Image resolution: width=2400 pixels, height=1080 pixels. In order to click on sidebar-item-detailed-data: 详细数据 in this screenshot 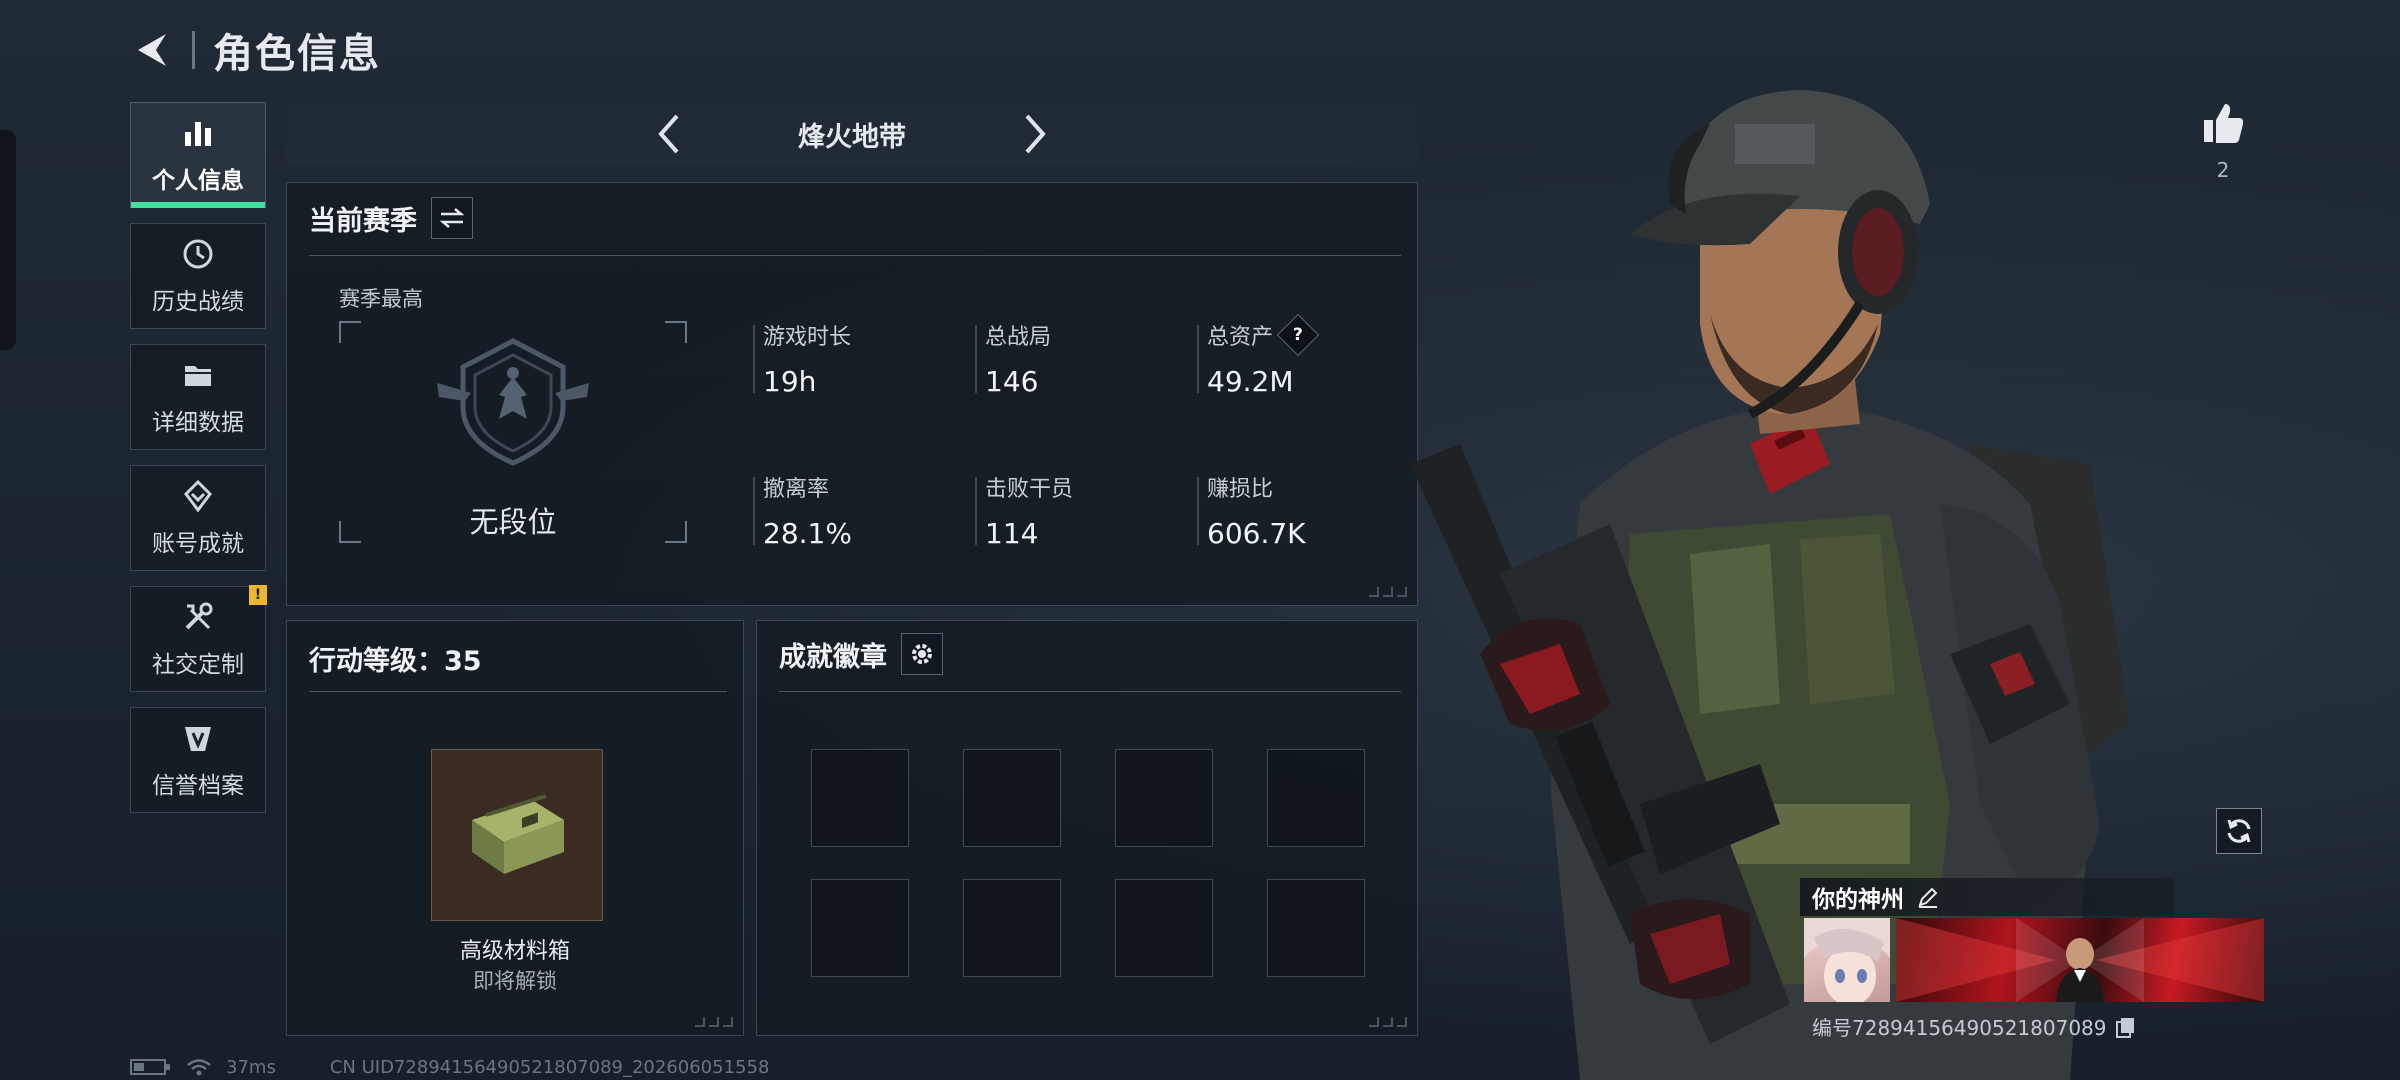, I will do `click(198, 397)`.